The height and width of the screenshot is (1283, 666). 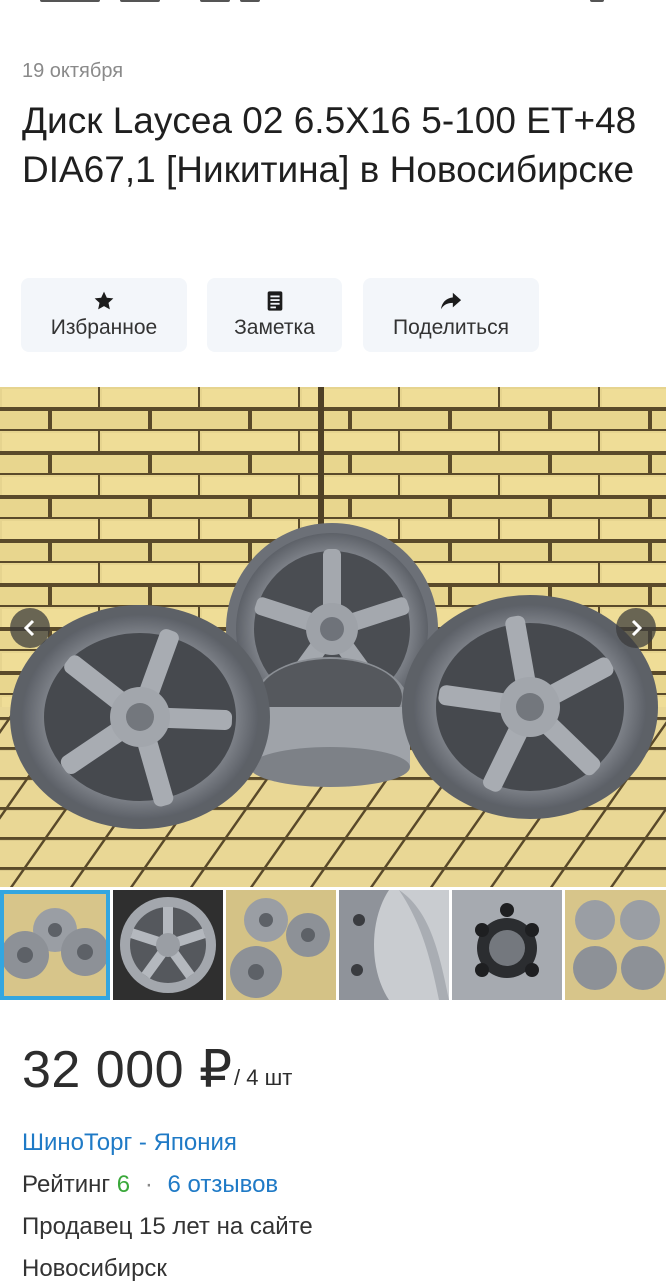 I want to click on rating-label: Рейтинг, so click(x=66, y=1184).